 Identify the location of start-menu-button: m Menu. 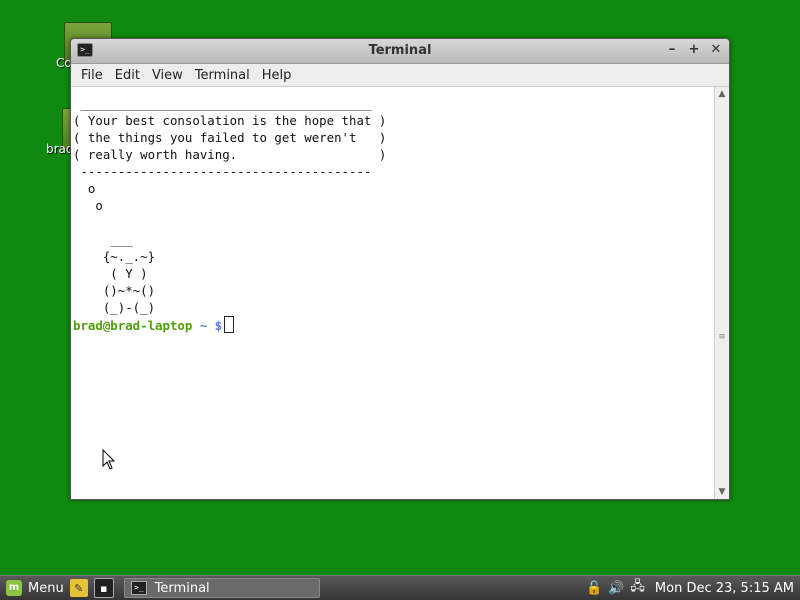
(32, 588).